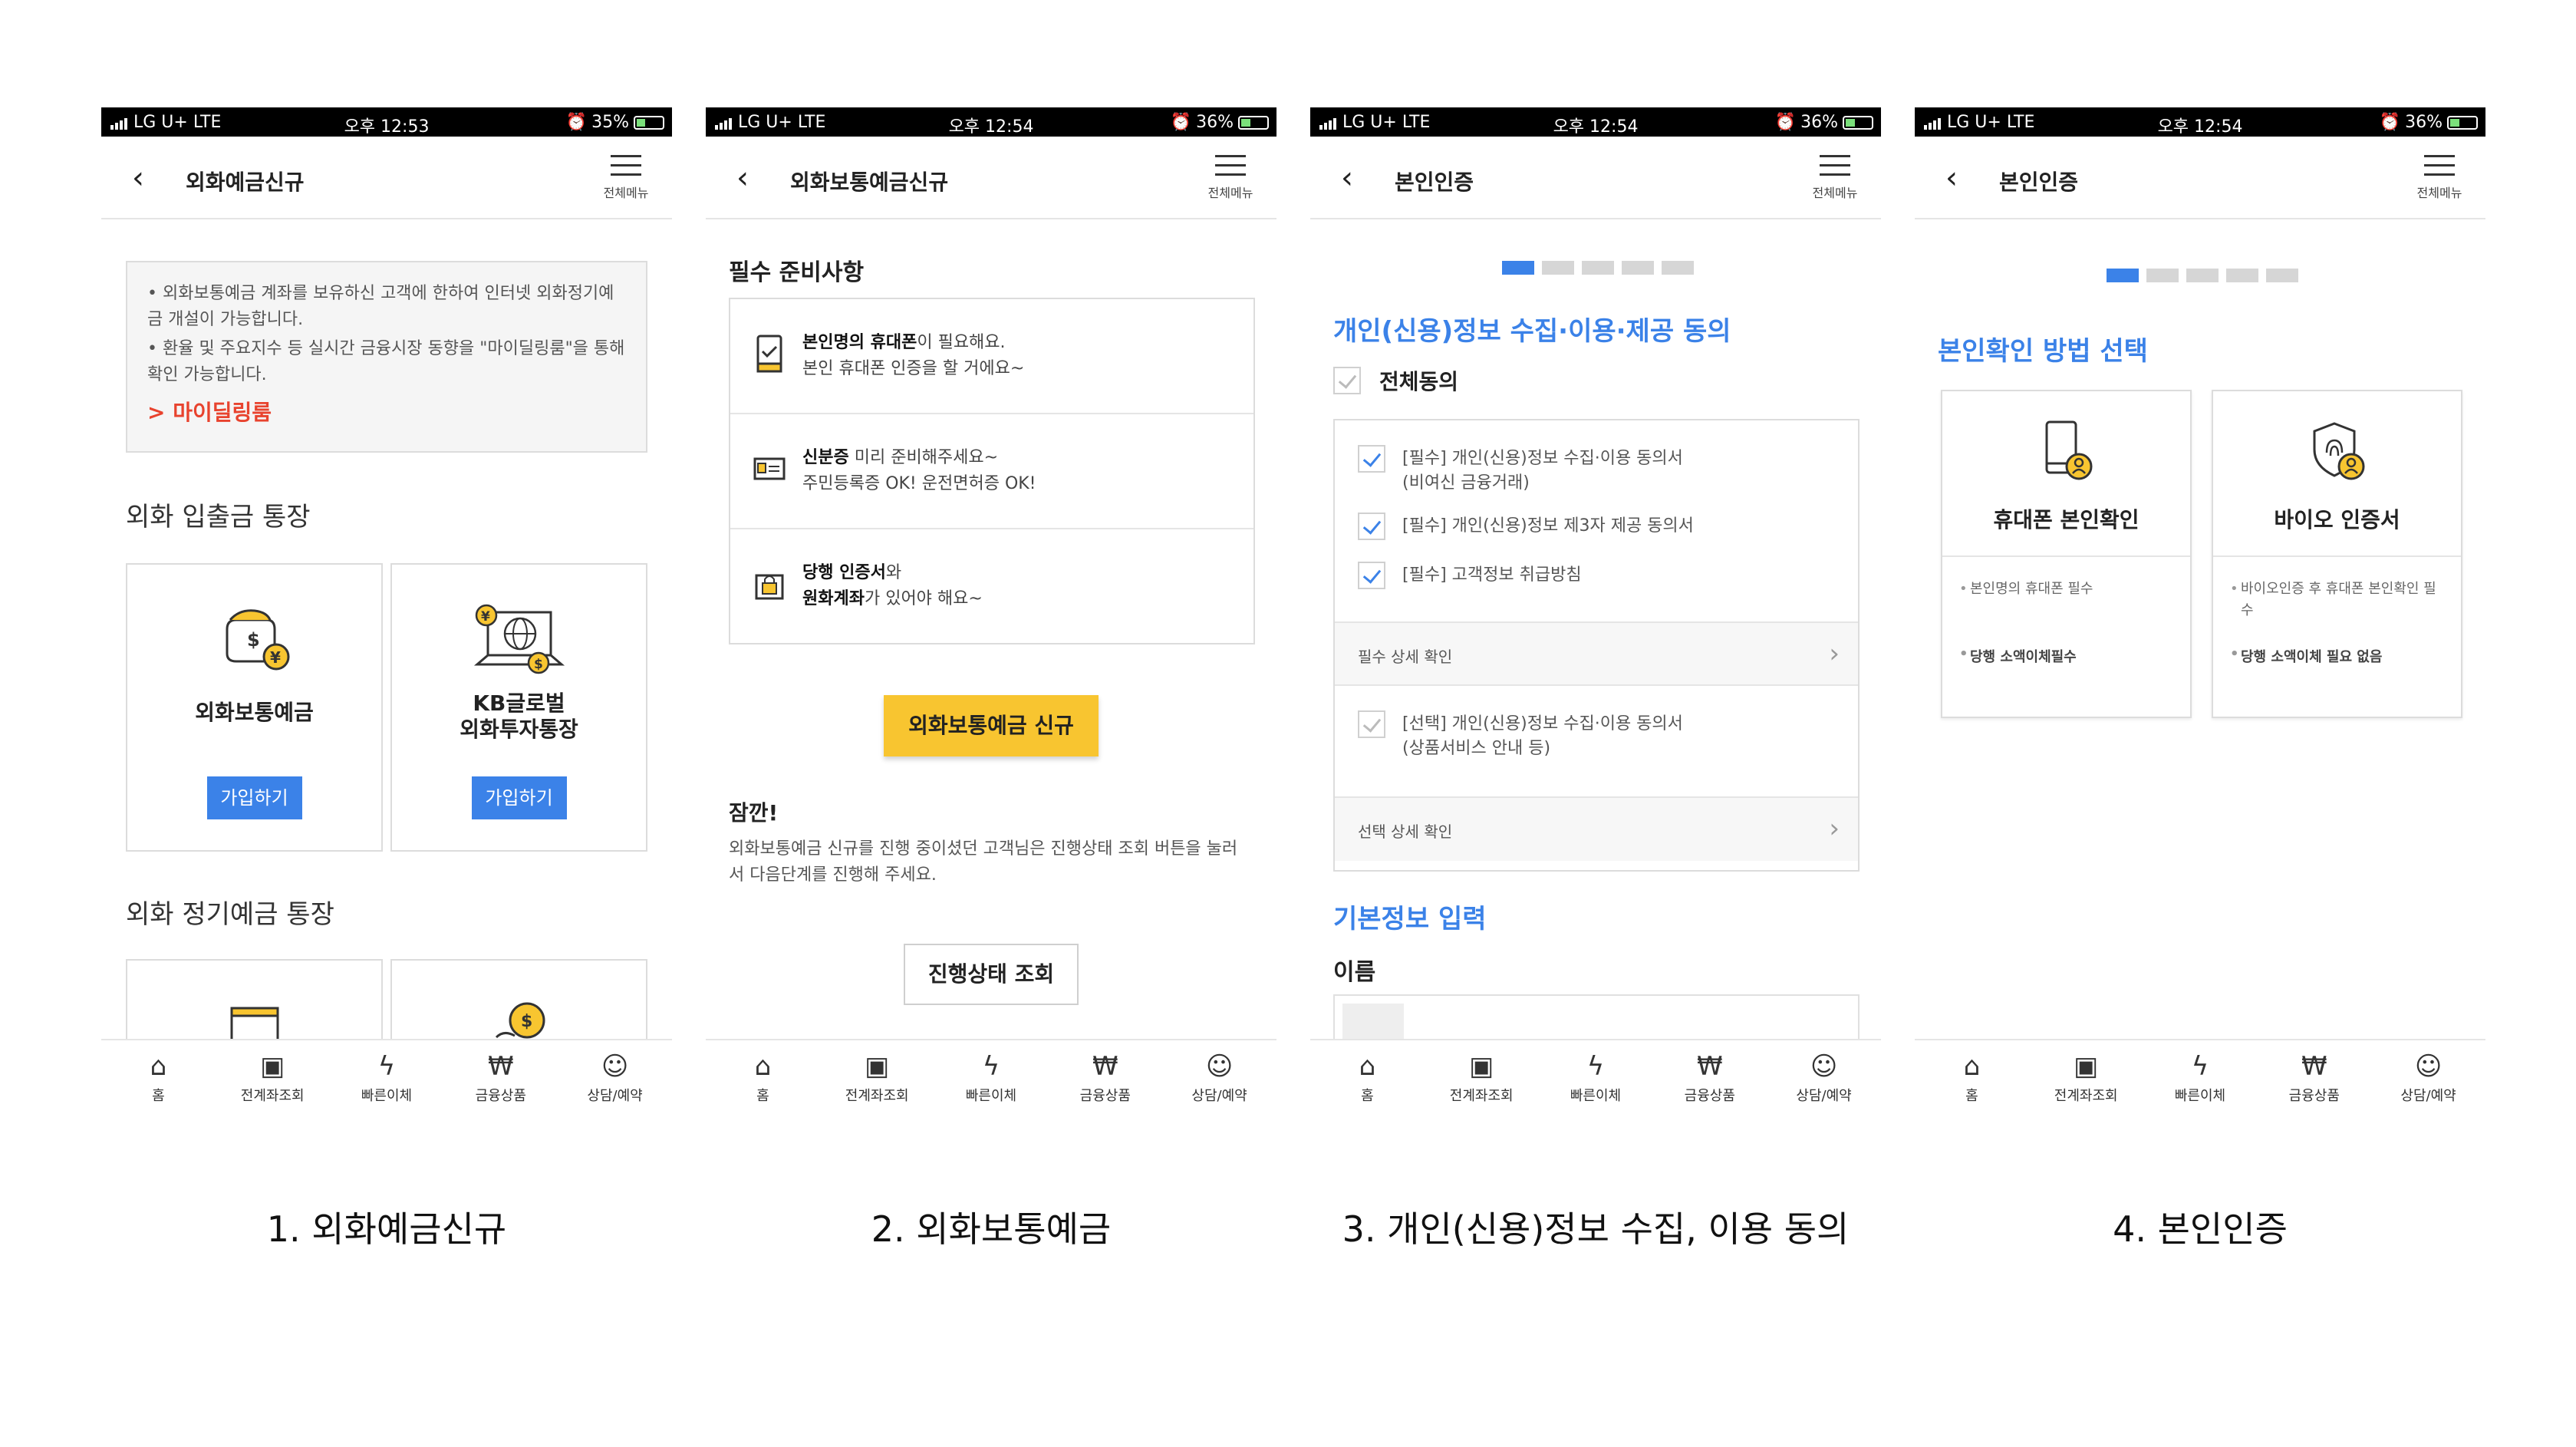  Describe the element at coordinates (991, 1229) in the screenshot. I see `caption-2: 2. 외화보통예금` at that location.